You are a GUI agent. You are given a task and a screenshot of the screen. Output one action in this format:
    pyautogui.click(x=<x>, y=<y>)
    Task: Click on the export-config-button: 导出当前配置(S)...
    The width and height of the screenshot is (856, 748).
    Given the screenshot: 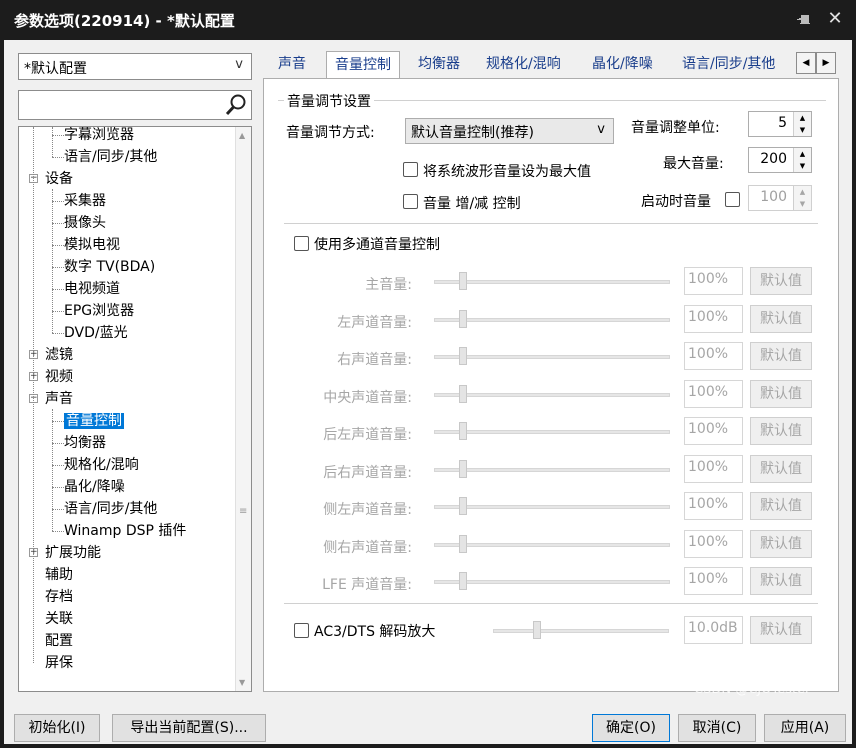 What is the action you would take?
    pyautogui.click(x=189, y=728)
    